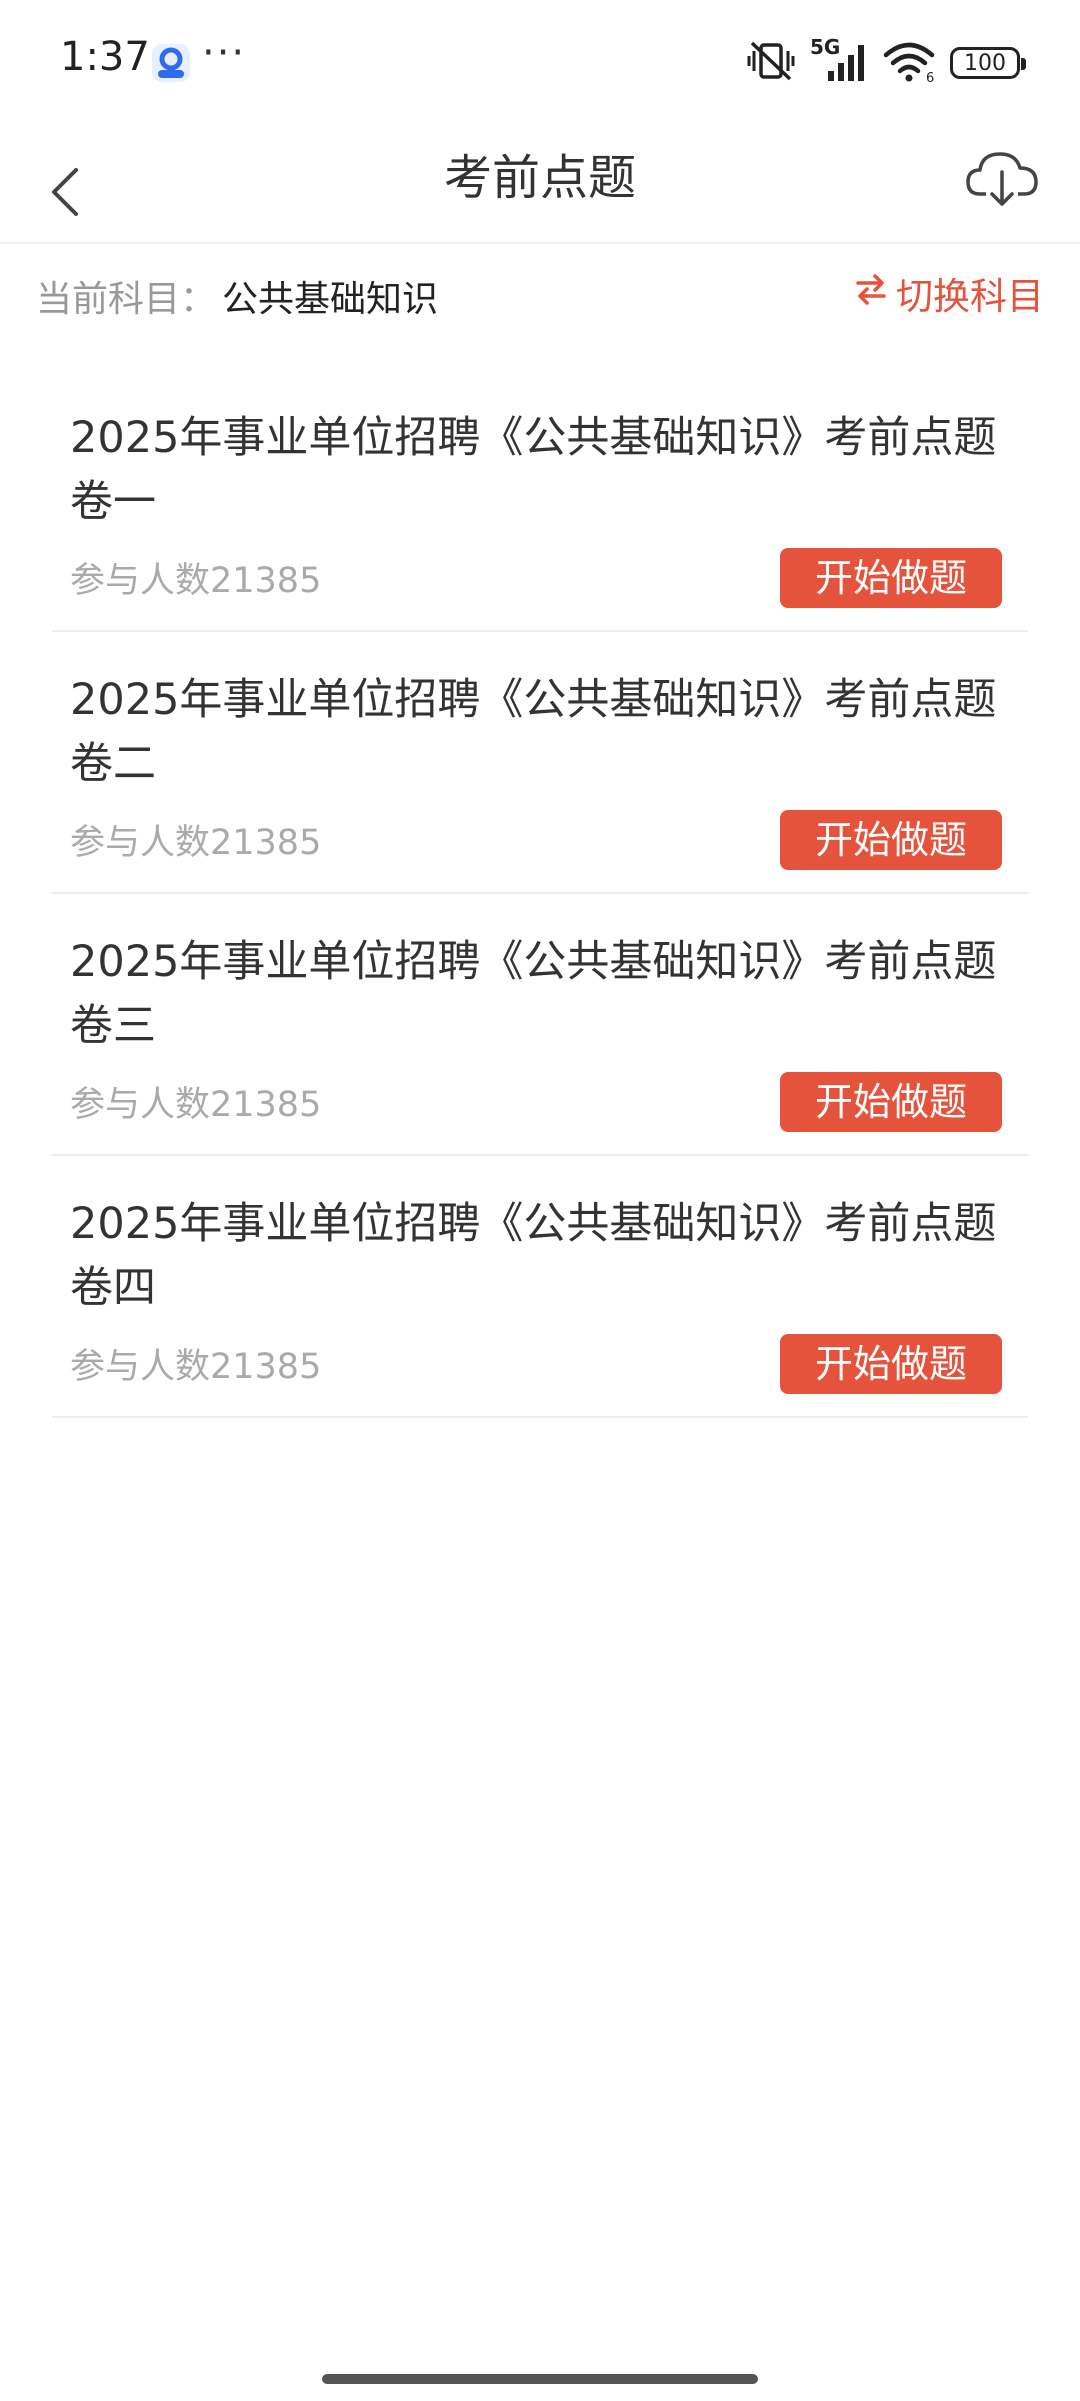 This screenshot has height=2401, width=1080. What do you see at coordinates (1002, 178) in the screenshot?
I see `cloud-download-icon` at bounding box center [1002, 178].